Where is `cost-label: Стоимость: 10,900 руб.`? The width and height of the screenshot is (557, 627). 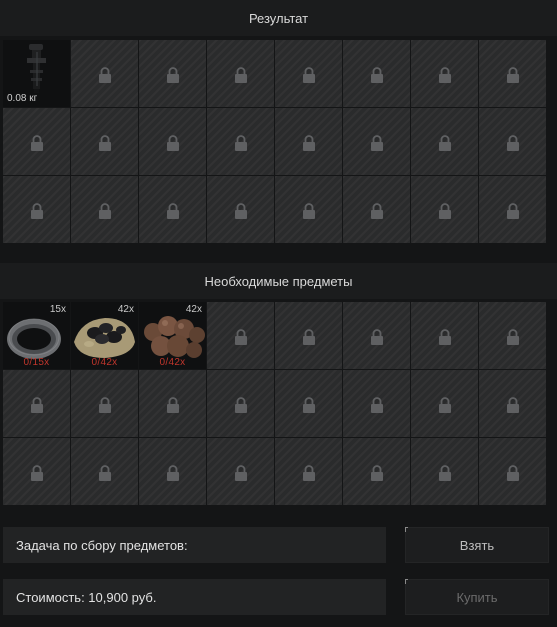 cost-label: Стоимость: 10,900 руб. is located at coordinates (194, 597).